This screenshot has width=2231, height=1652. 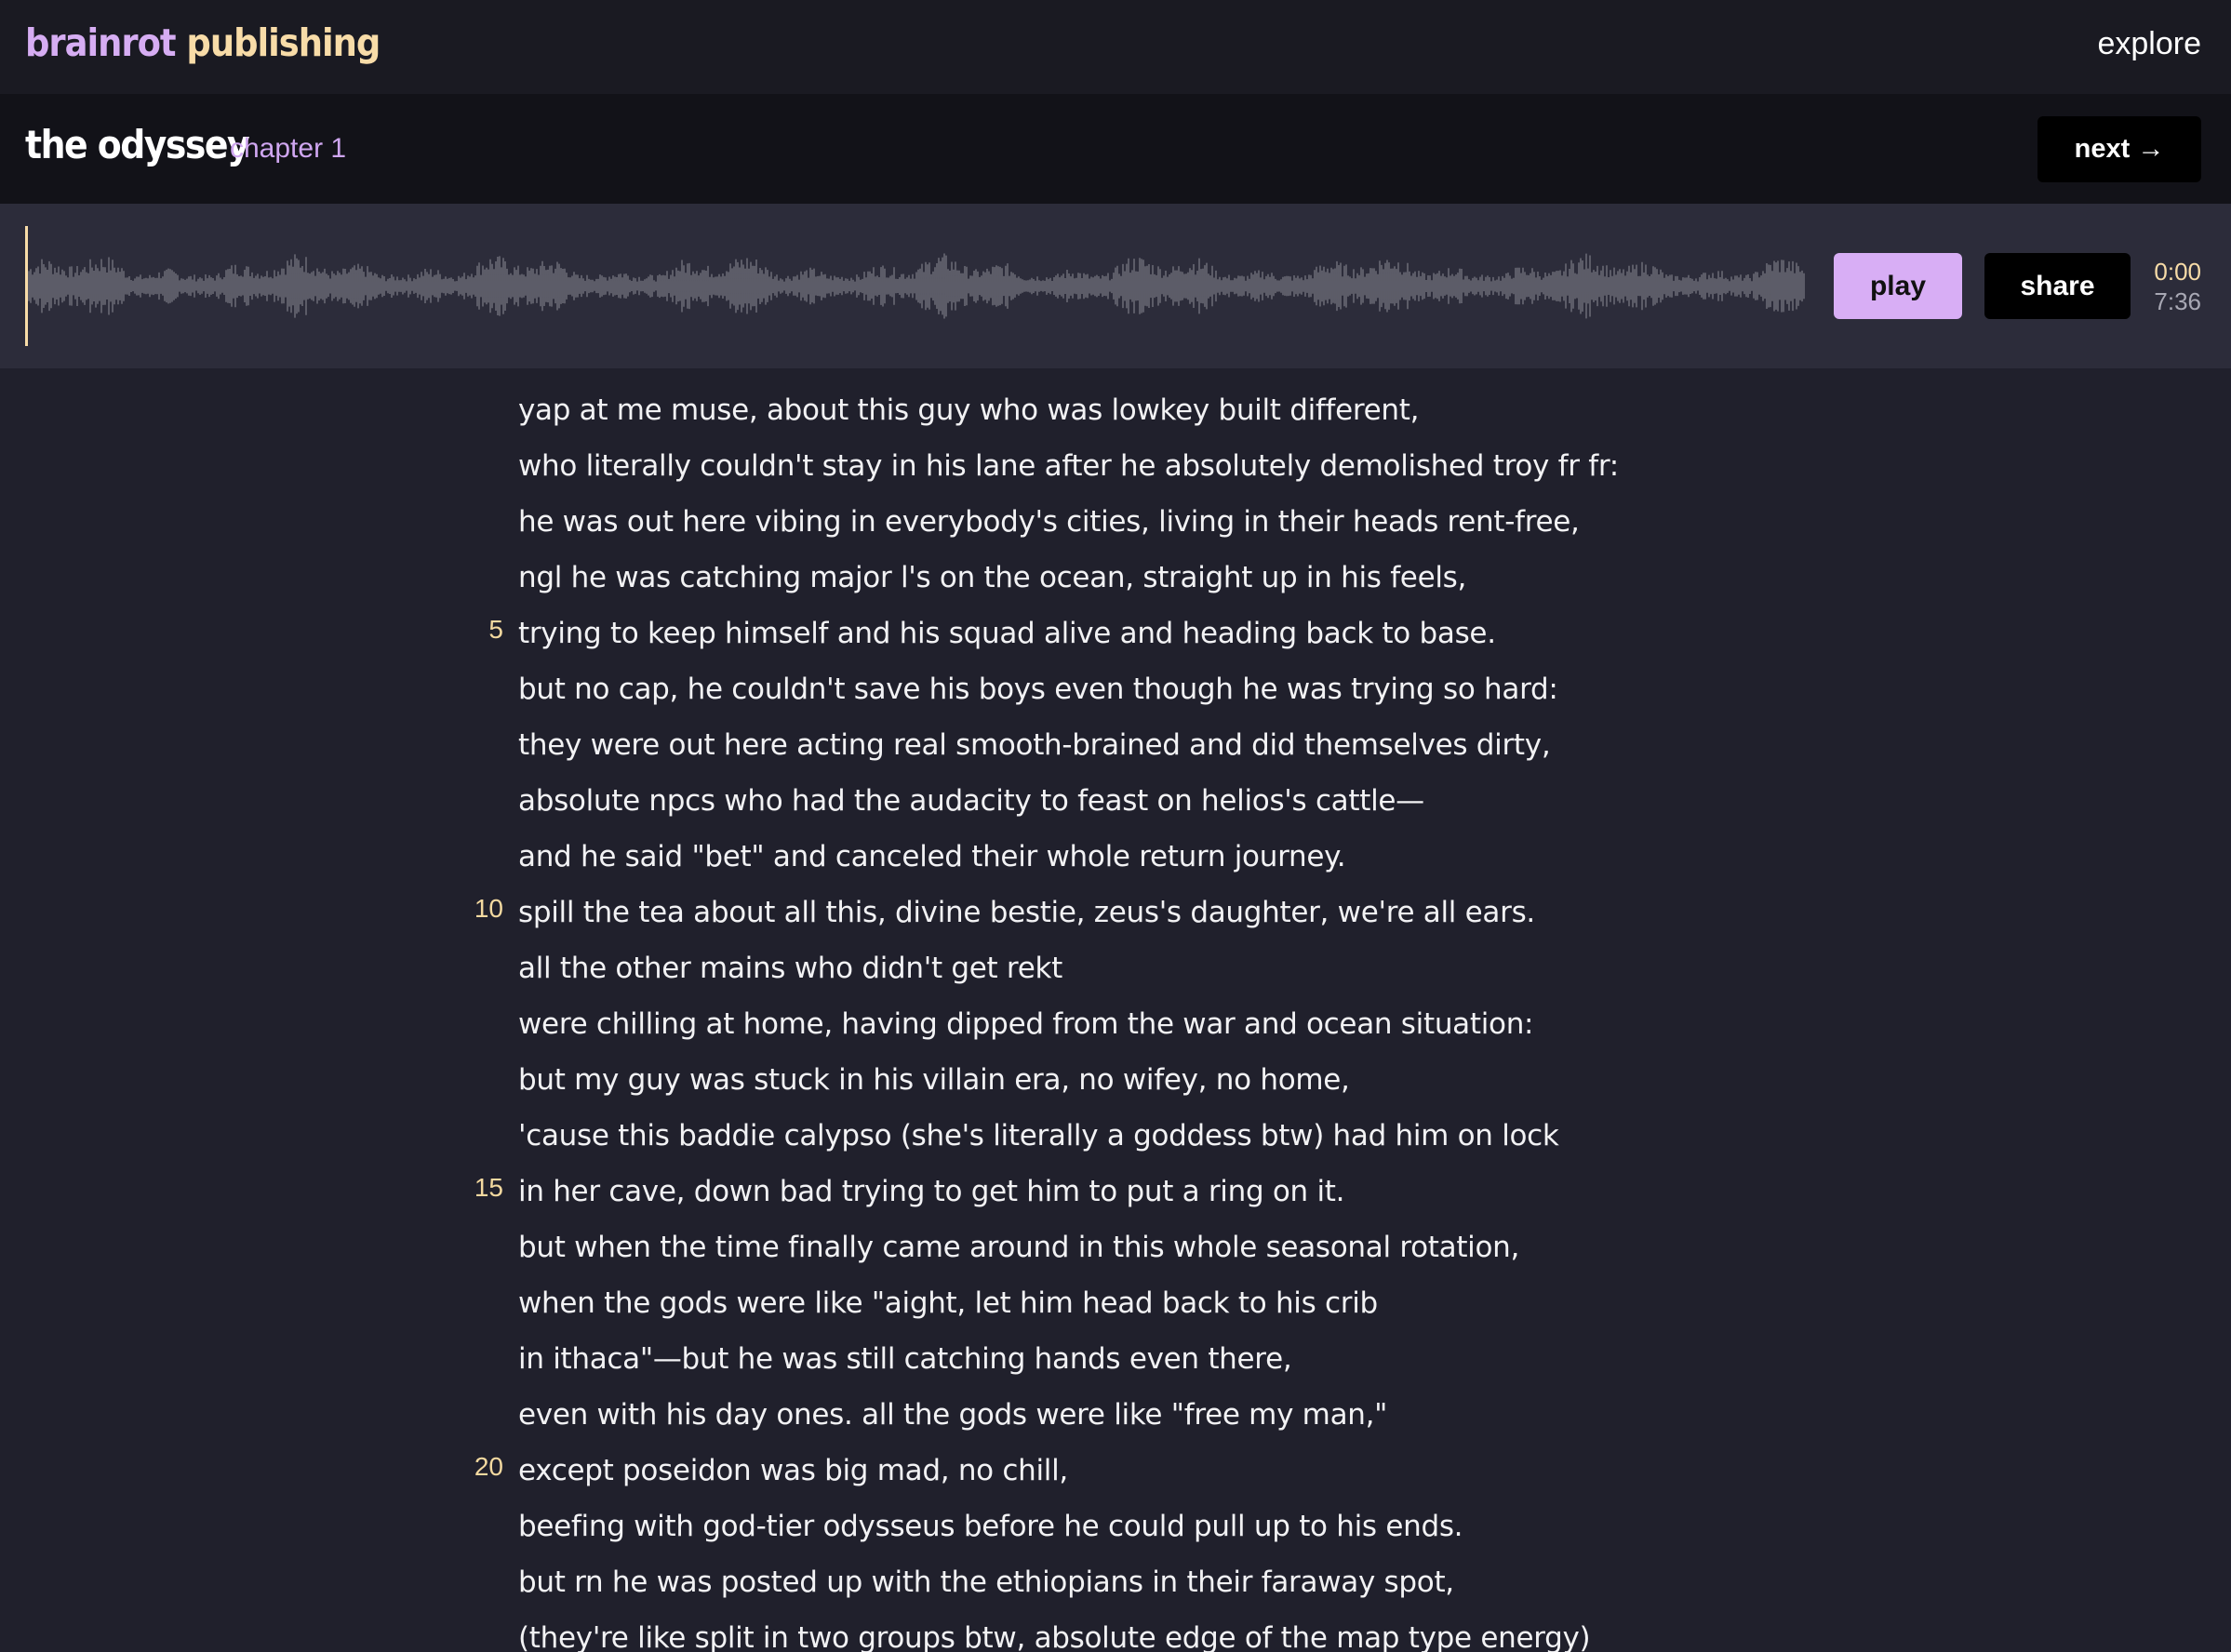 What do you see at coordinates (27, 286) in the screenshot?
I see `playhead` at bounding box center [27, 286].